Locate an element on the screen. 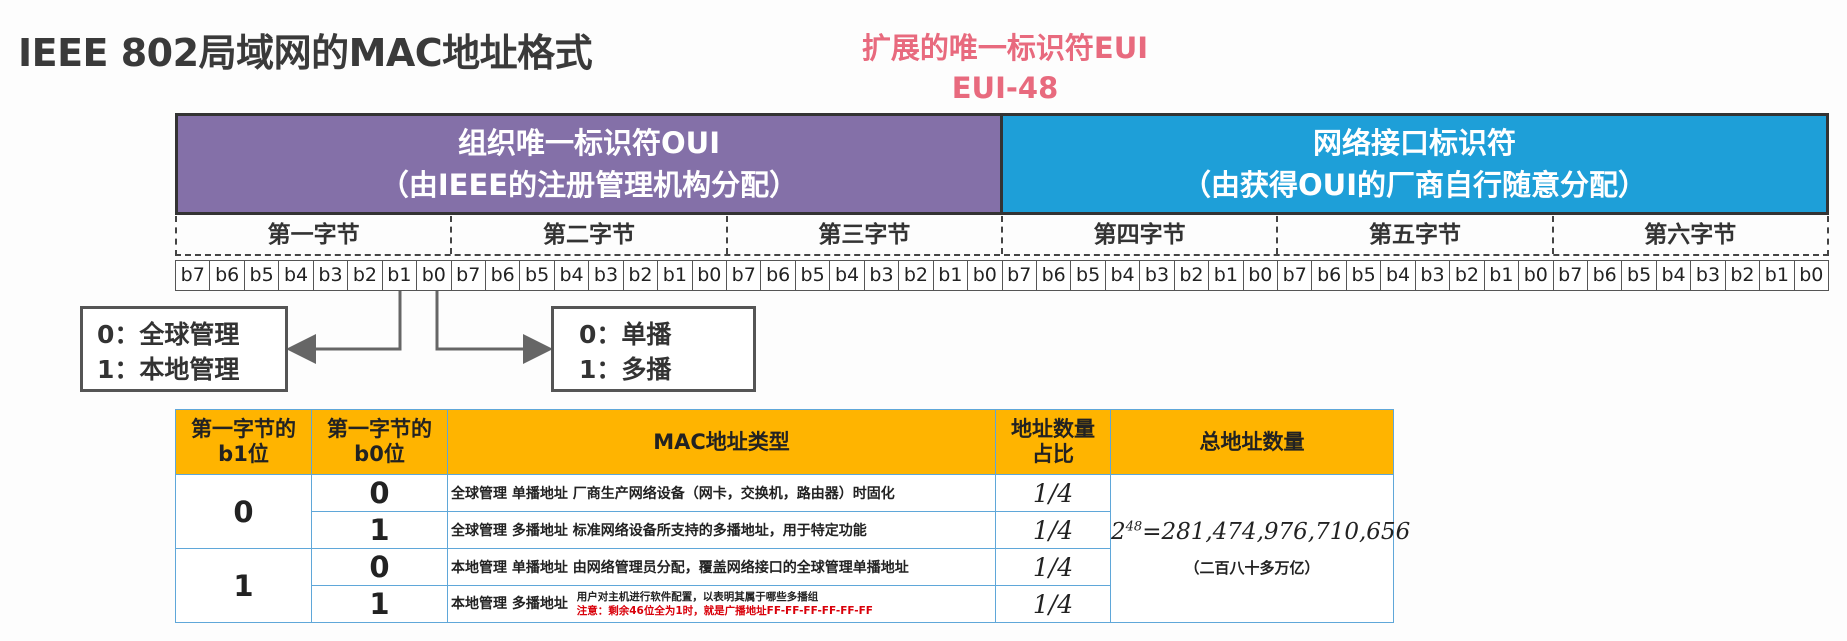  header-b1: 第一字节的b1位 is located at coordinates (243, 442).